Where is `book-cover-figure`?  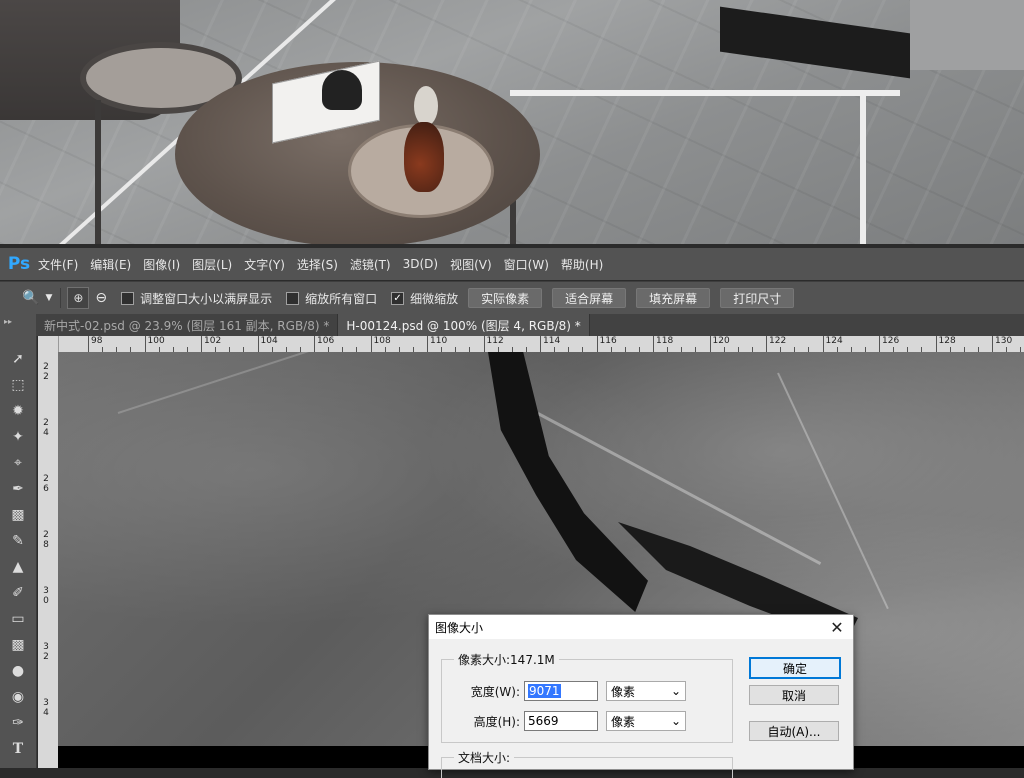 book-cover-figure is located at coordinates (342, 90).